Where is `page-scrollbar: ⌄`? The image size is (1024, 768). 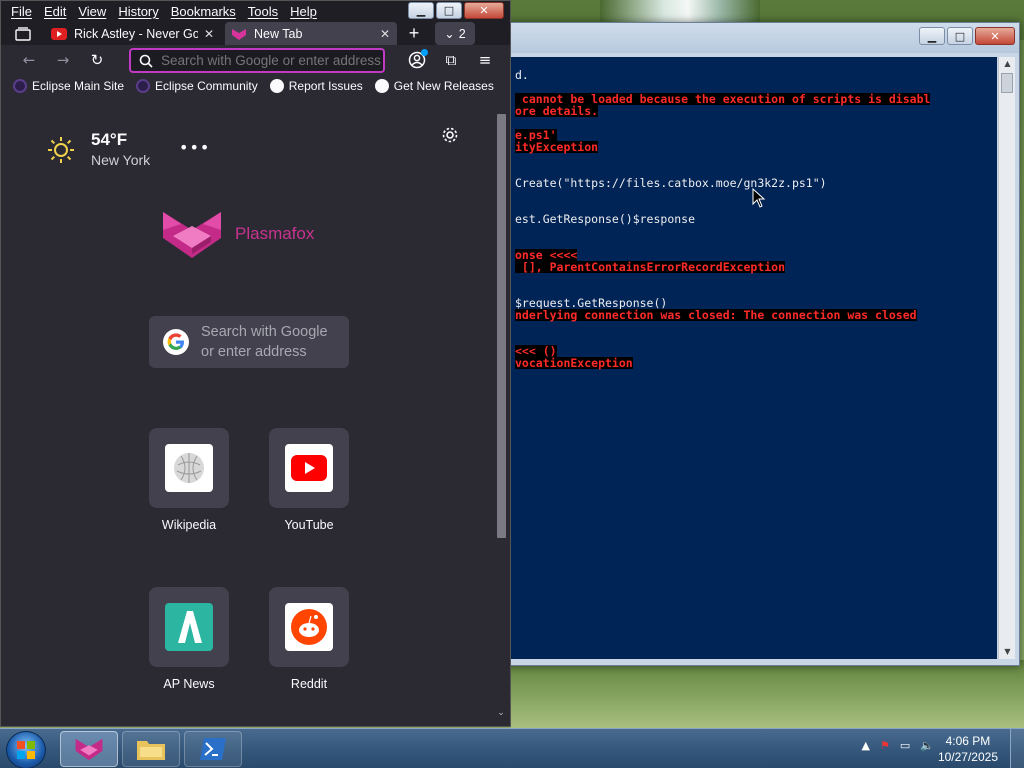 page-scrollbar: ⌄ is located at coordinates (501, 415).